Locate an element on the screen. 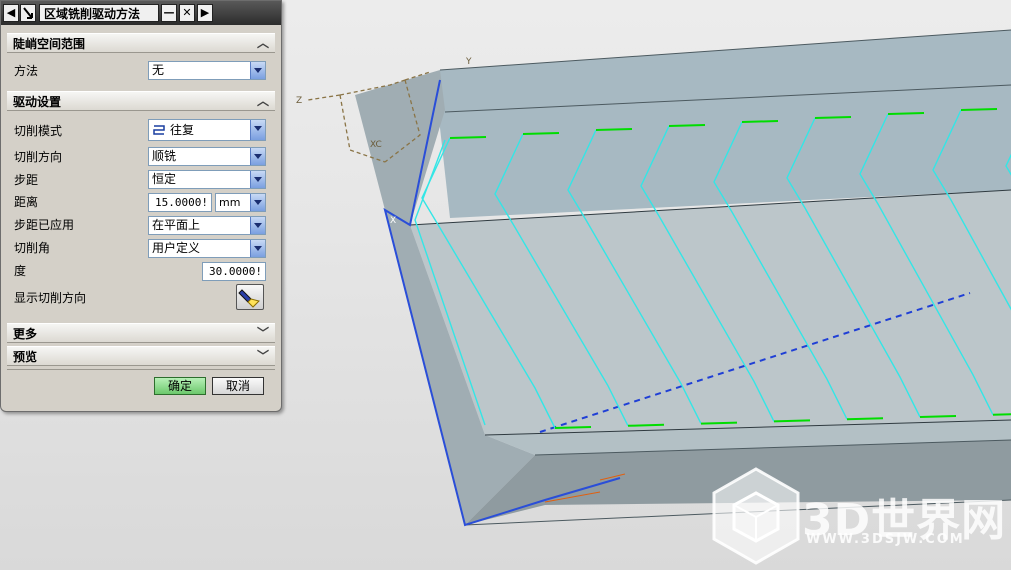 The width and height of the screenshot is (1011, 570). reset-icon is located at coordinates (28, 13).